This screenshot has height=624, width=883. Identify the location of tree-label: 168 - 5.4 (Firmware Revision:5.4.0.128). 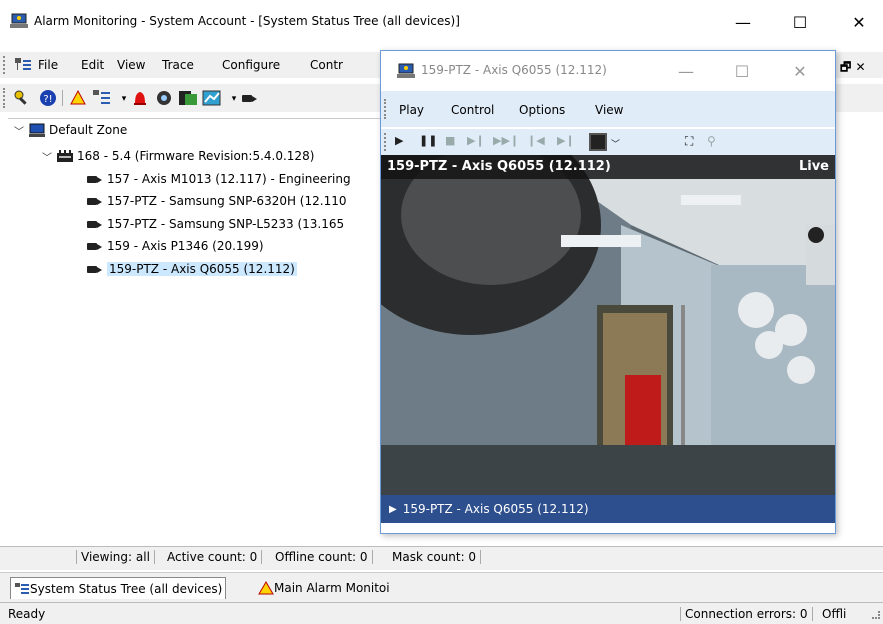
(196, 156).